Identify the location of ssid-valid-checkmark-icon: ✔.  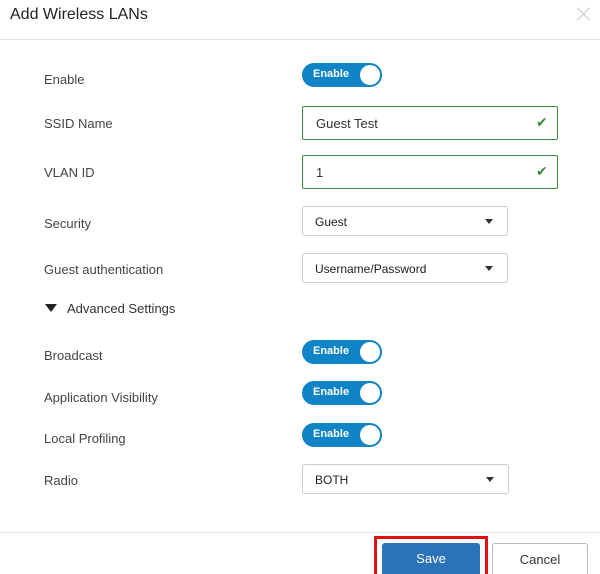
(542, 122).